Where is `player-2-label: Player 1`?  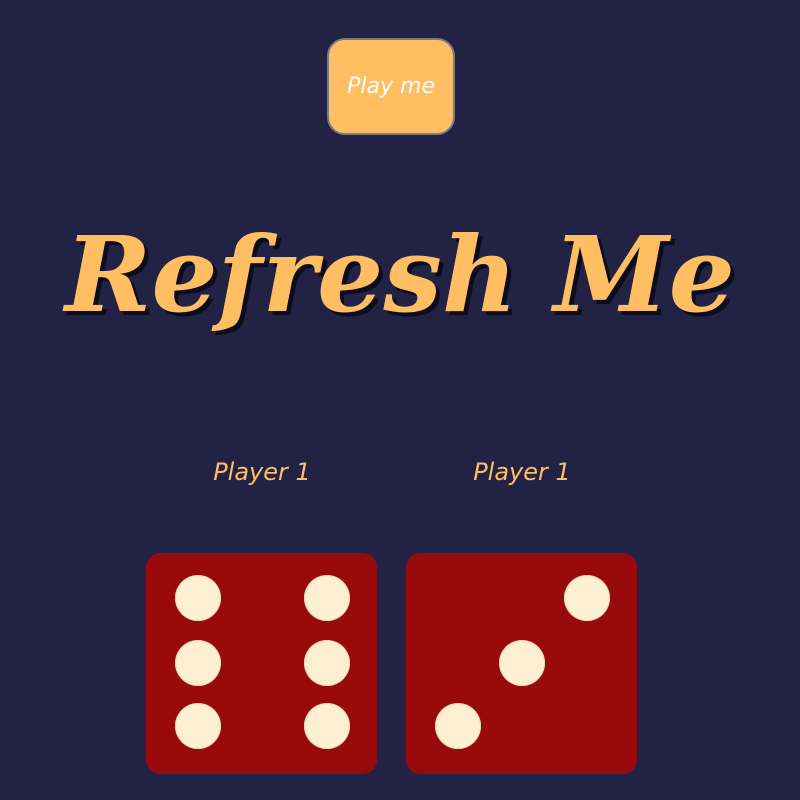
player-2-label: Player 1 is located at coordinates (522, 472).